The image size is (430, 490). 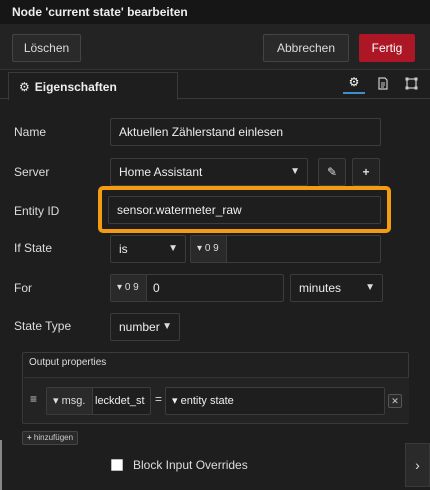 What do you see at coordinates (120, 401) in the screenshot?
I see `output-property-name: leckdet_st` at bounding box center [120, 401].